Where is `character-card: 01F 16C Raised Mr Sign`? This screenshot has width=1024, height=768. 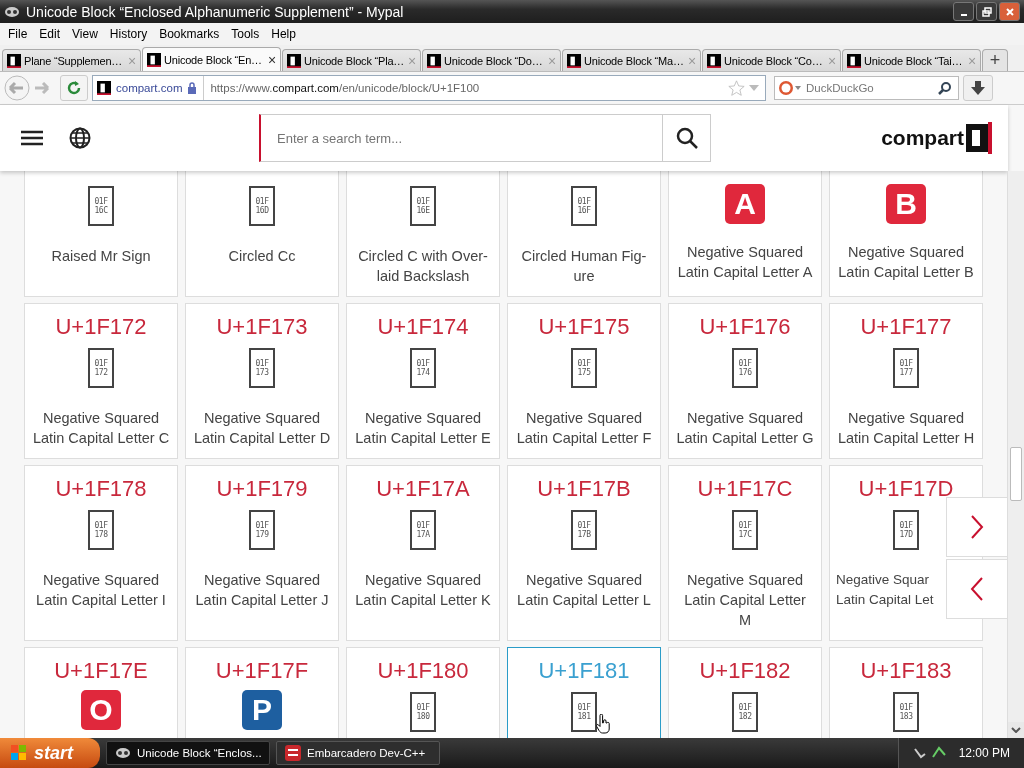 character-card: 01F 16C Raised Mr Sign is located at coordinates (101, 234).